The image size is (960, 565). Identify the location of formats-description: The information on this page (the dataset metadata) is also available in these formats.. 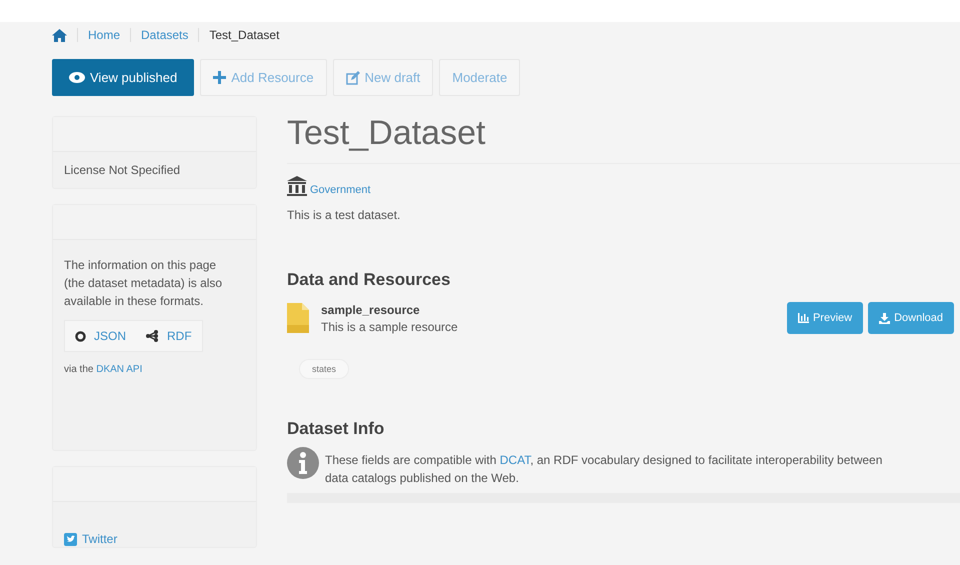
(144, 283).